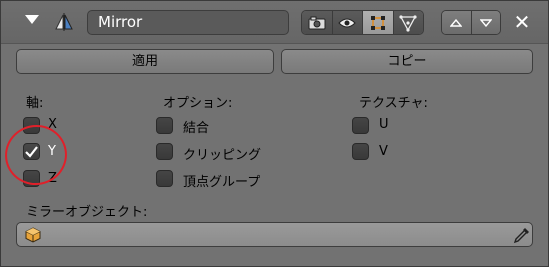  What do you see at coordinates (32, 19) in the screenshot?
I see `collapse-triangle-icon` at bounding box center [32, 19].